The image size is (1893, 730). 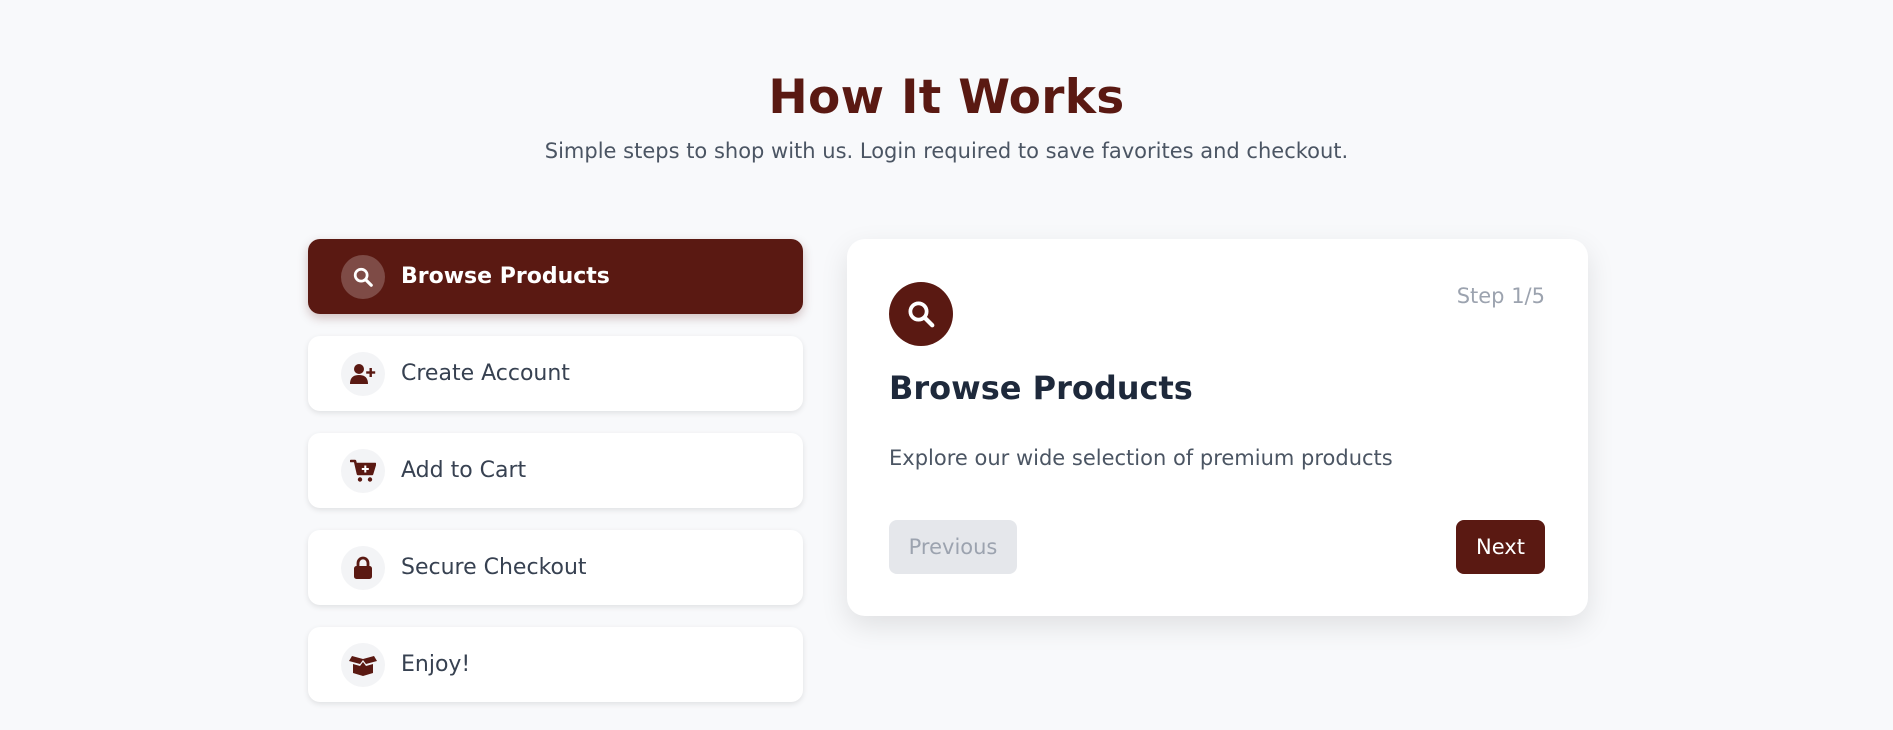 What do you see at coordinates (363, 373) in the screenshot?
I see `user-plus-icon` at bounding box center [363, 373].